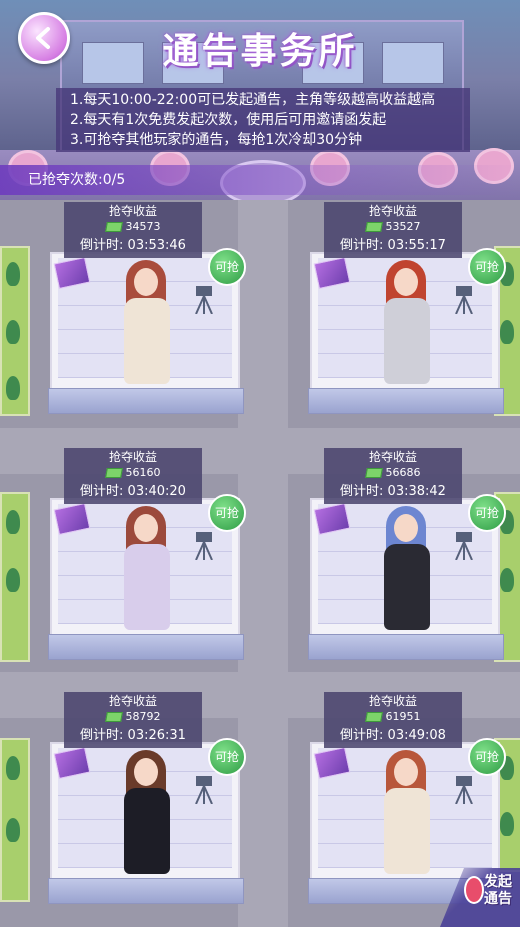  I want to click on reward-amount: 53527, so click(403, 226).